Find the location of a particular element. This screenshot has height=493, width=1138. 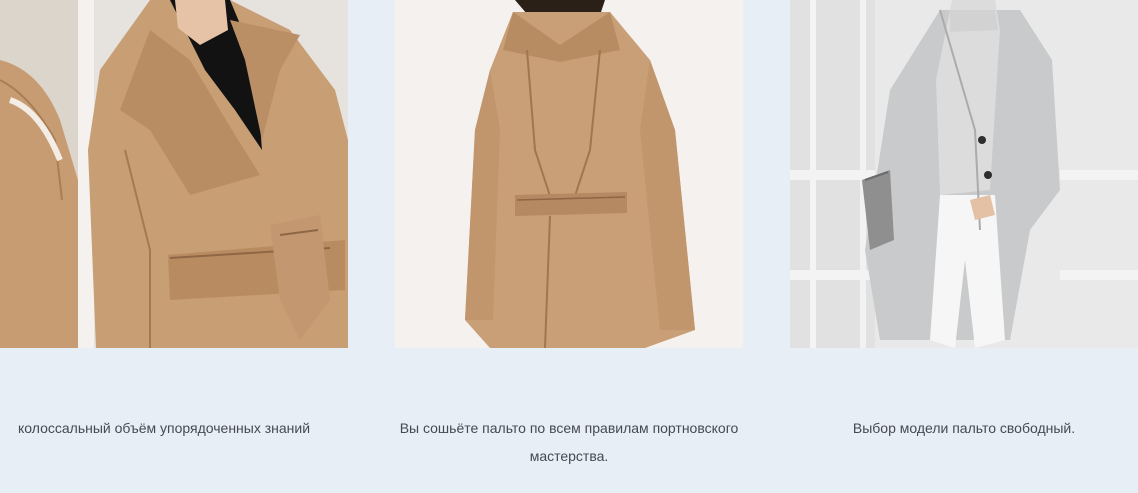

card-caption: Выбор модели пальто свободный. is located at coordinates (964, 428).